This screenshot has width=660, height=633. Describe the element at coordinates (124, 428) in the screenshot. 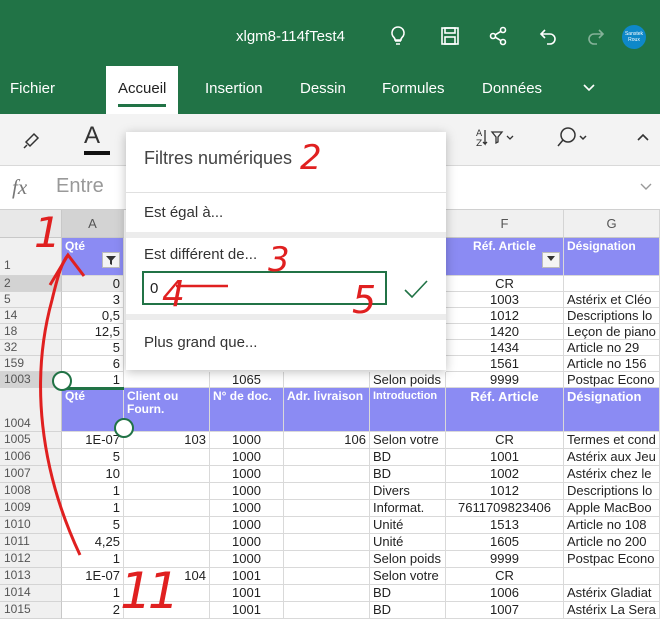

I see `selection-handle-end` at that location.